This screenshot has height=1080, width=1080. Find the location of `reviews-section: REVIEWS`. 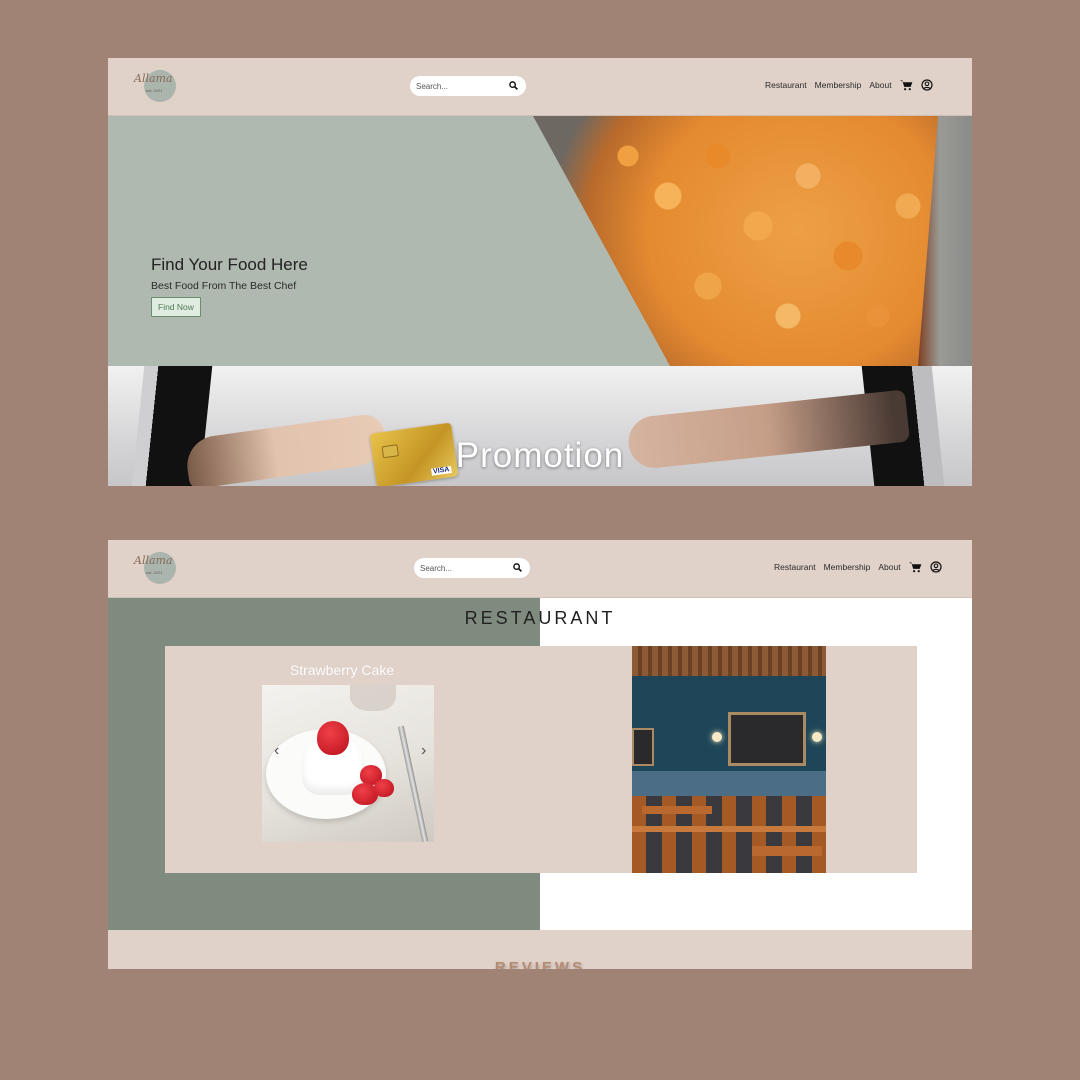

reviews-section: REVIEWS is located at coordinates (540, 949).